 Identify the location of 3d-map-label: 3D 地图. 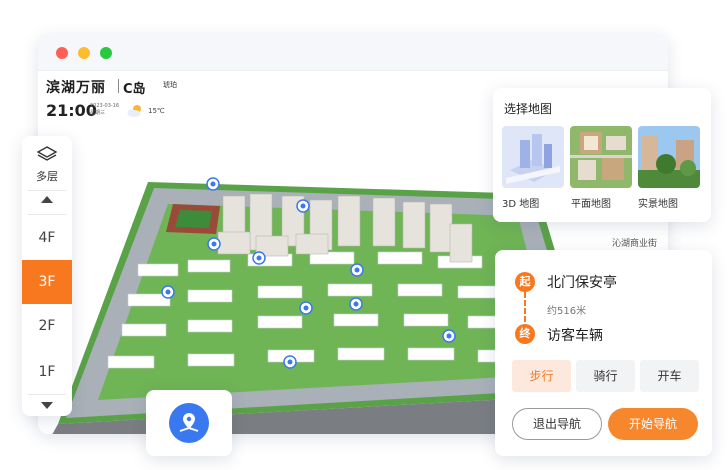
(521, 204).